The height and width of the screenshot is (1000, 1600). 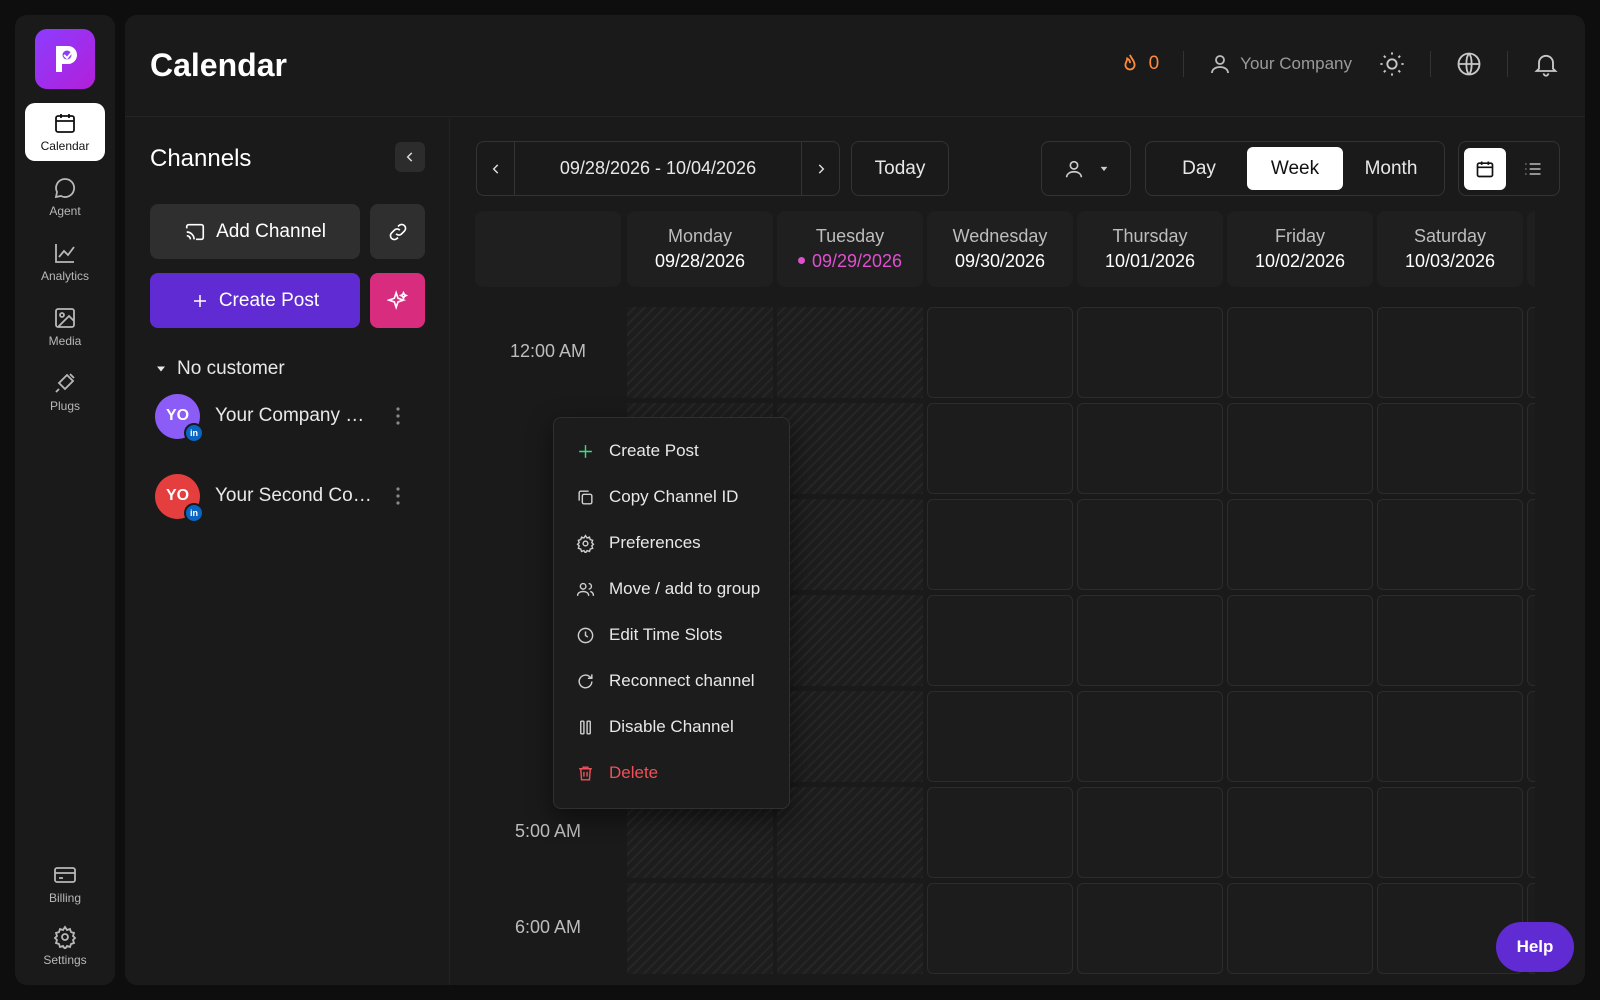 What do you see at coordinates (177, 415) in the screenshot?
I see `avatar-initials: YO` at bounding box center [177, 415].